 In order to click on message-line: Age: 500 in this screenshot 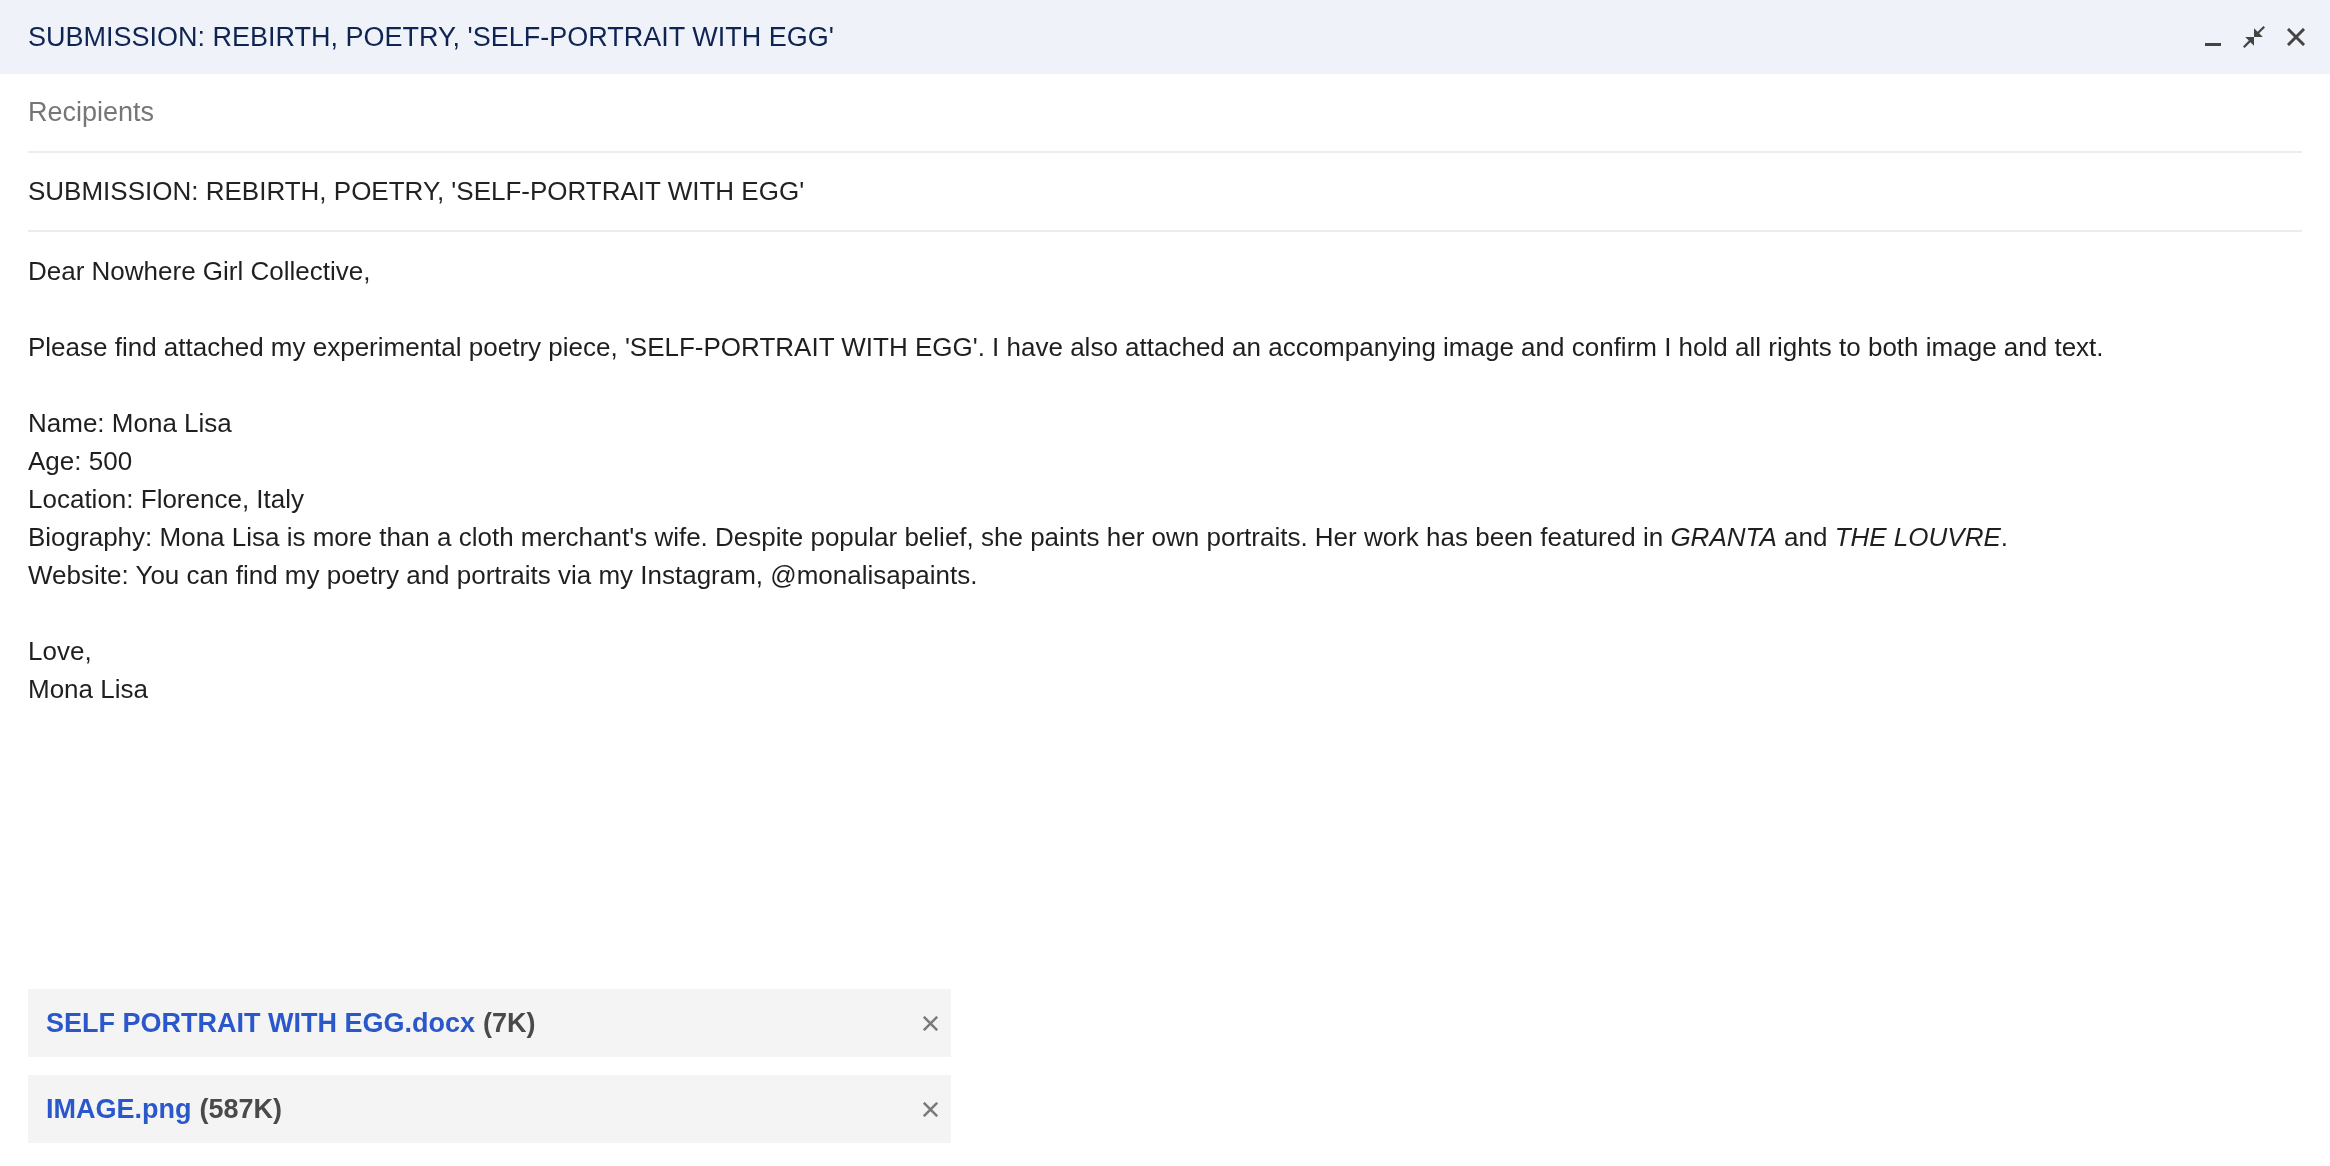, I will do `click(80, 461)`.